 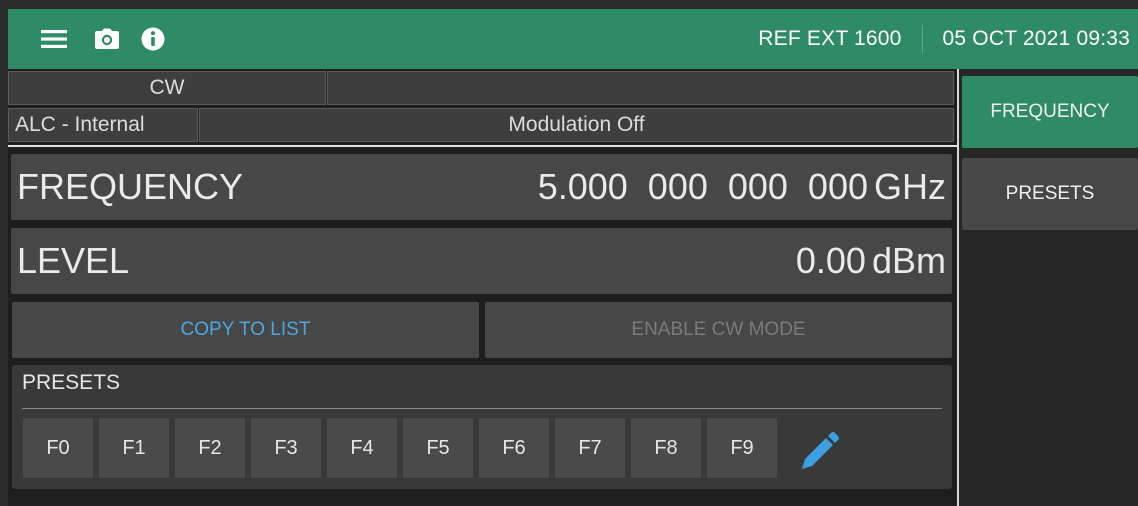 What do you see at coordinates (58, 448) in the screenshot?
I see `preset-key-f0: F0` at bounding box center [58, 448].